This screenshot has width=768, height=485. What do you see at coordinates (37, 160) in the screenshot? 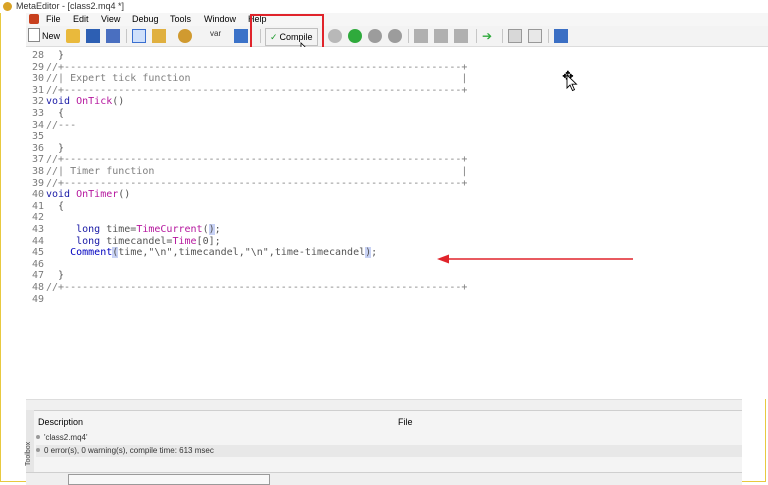
I see `line-number: 37` at bounding box center [37, 160].